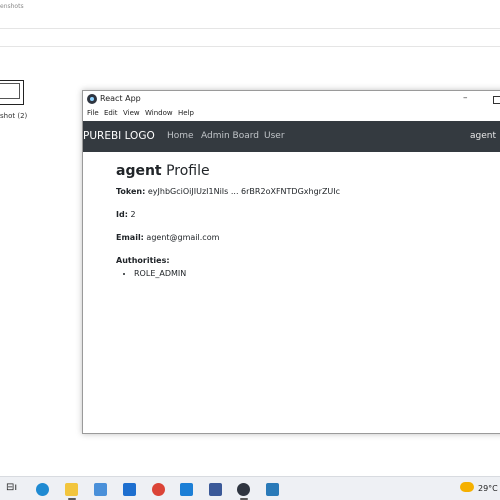 The height and width of the screenshot is (500, 500). Describe the element at coordinates (13, 116) in the screenshot. I see `file-thumbnail-label: shot (2)` at that location.